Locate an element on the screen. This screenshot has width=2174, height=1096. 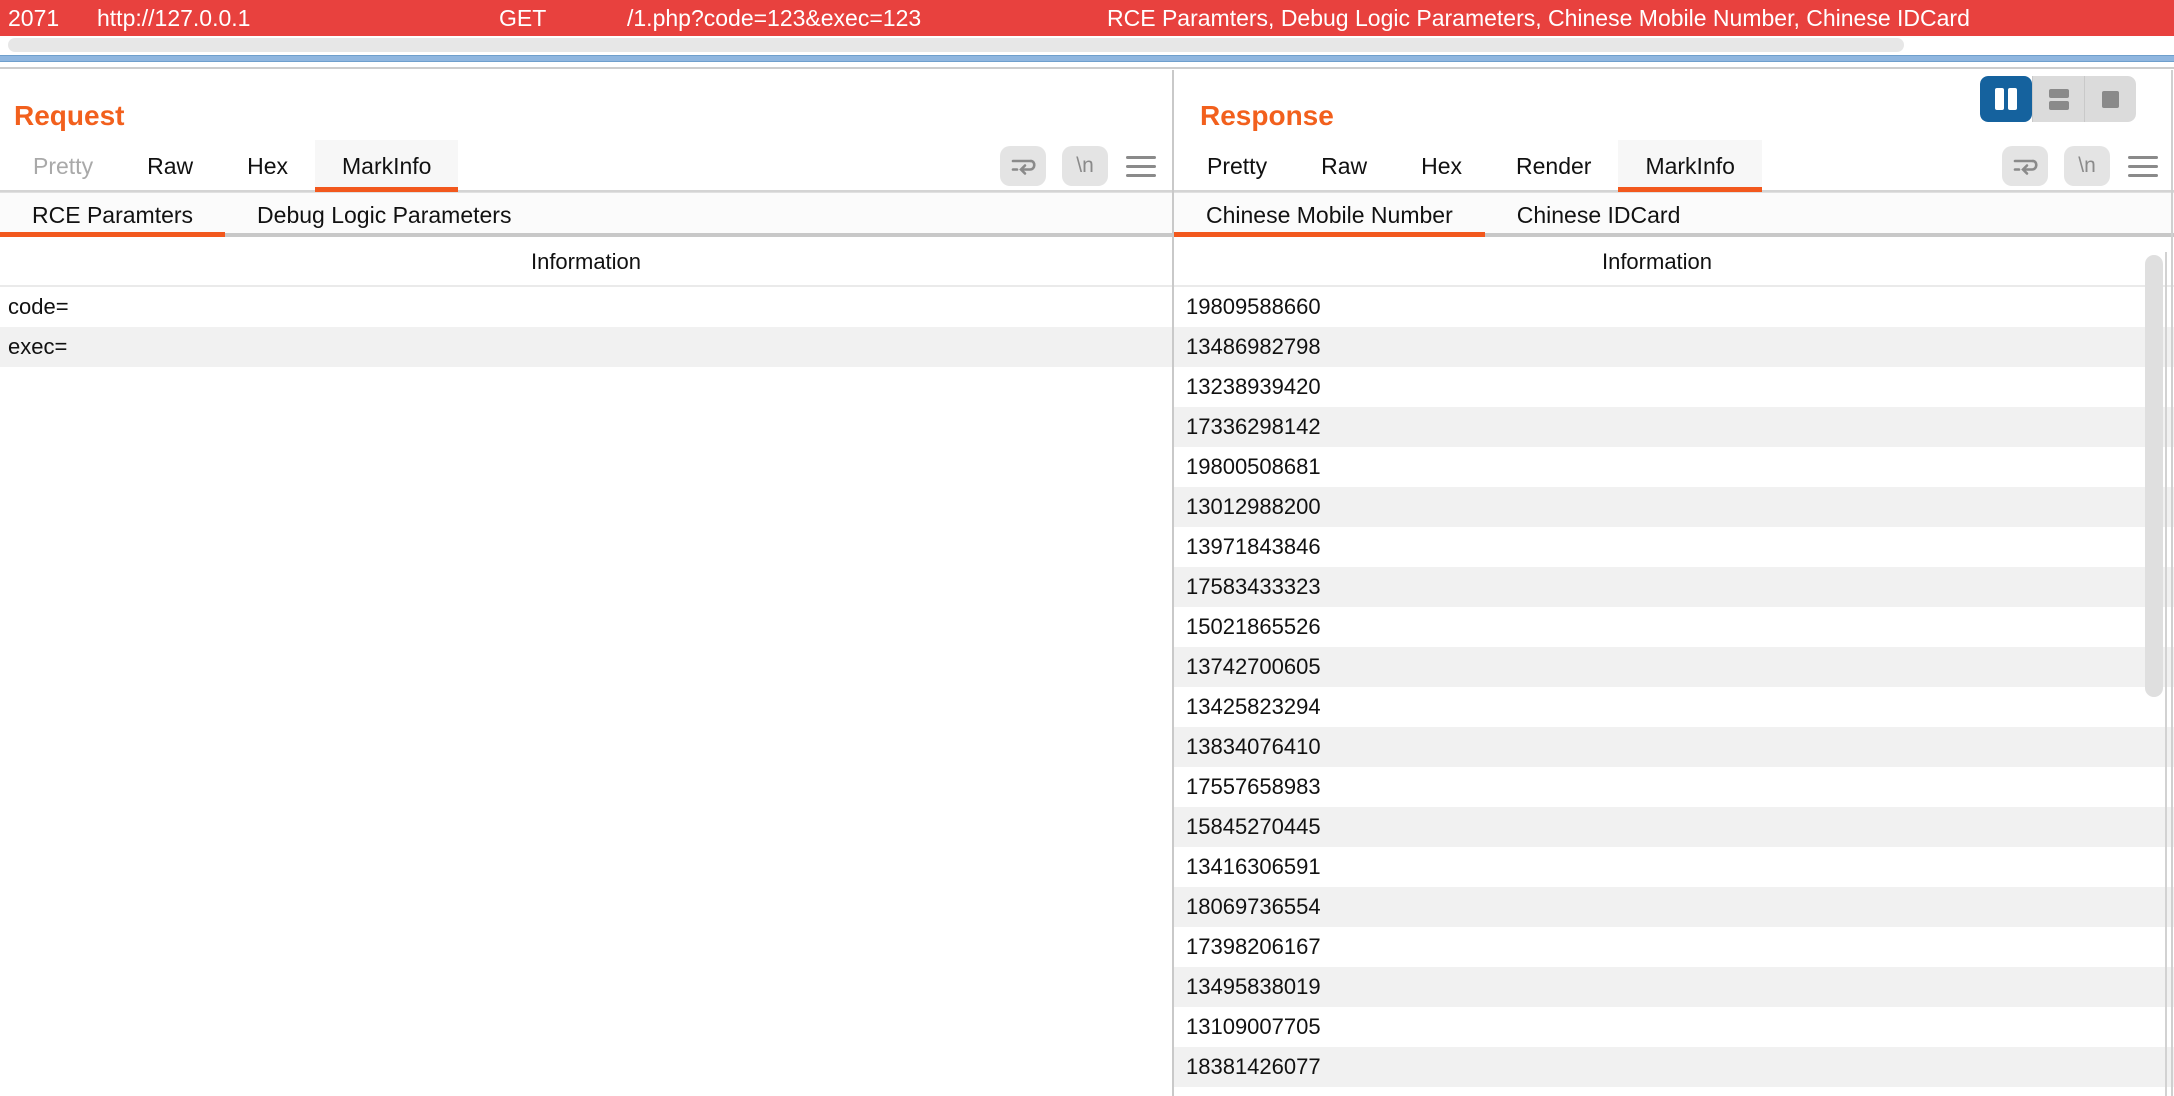
table-row: 13238939420 is located at coordinates (1674, 387).